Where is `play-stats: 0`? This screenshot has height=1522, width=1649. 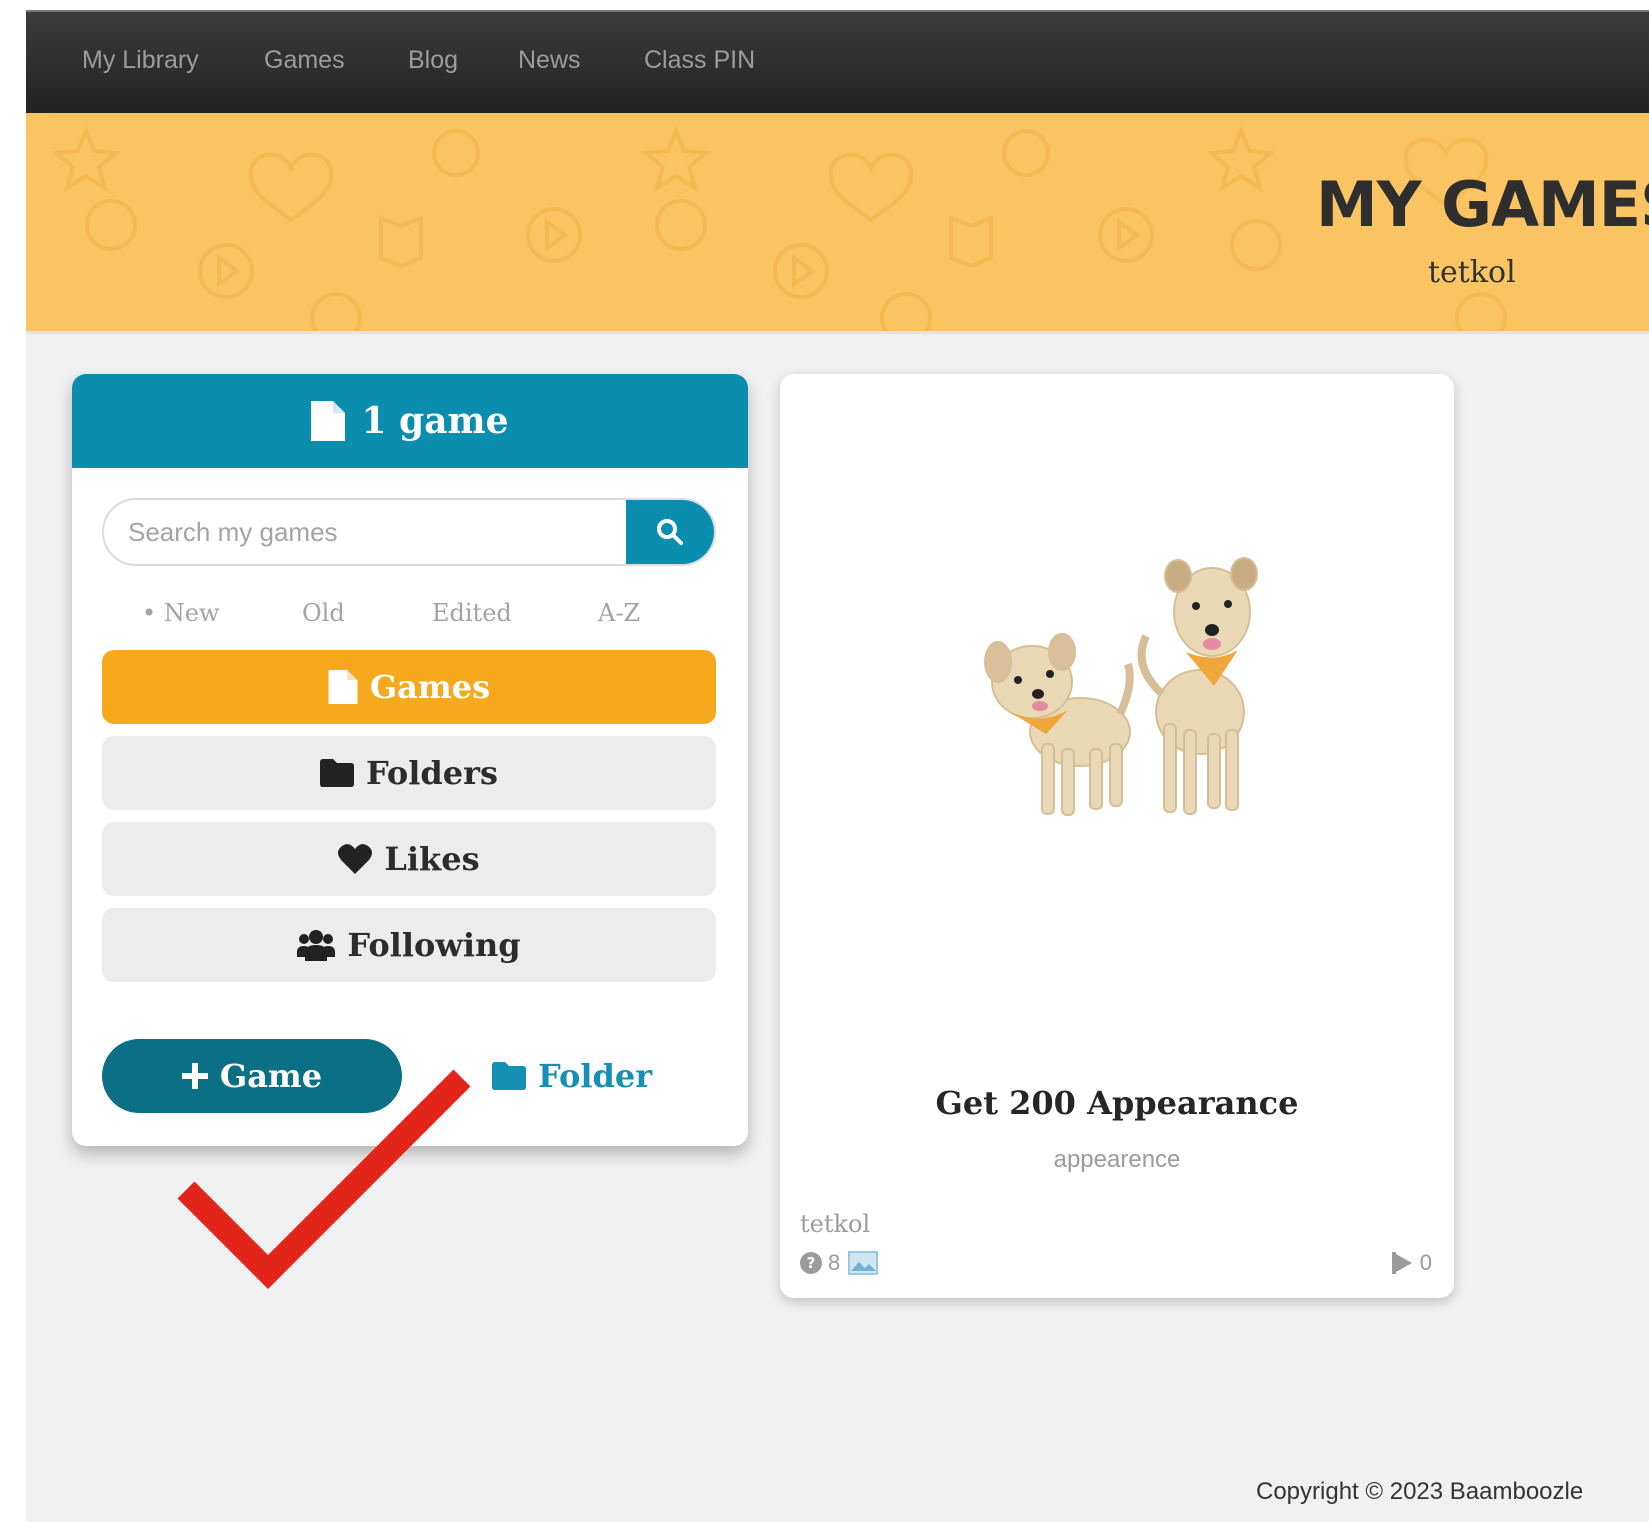
play-stats: 0 is located at coordinates (1411, 1263).